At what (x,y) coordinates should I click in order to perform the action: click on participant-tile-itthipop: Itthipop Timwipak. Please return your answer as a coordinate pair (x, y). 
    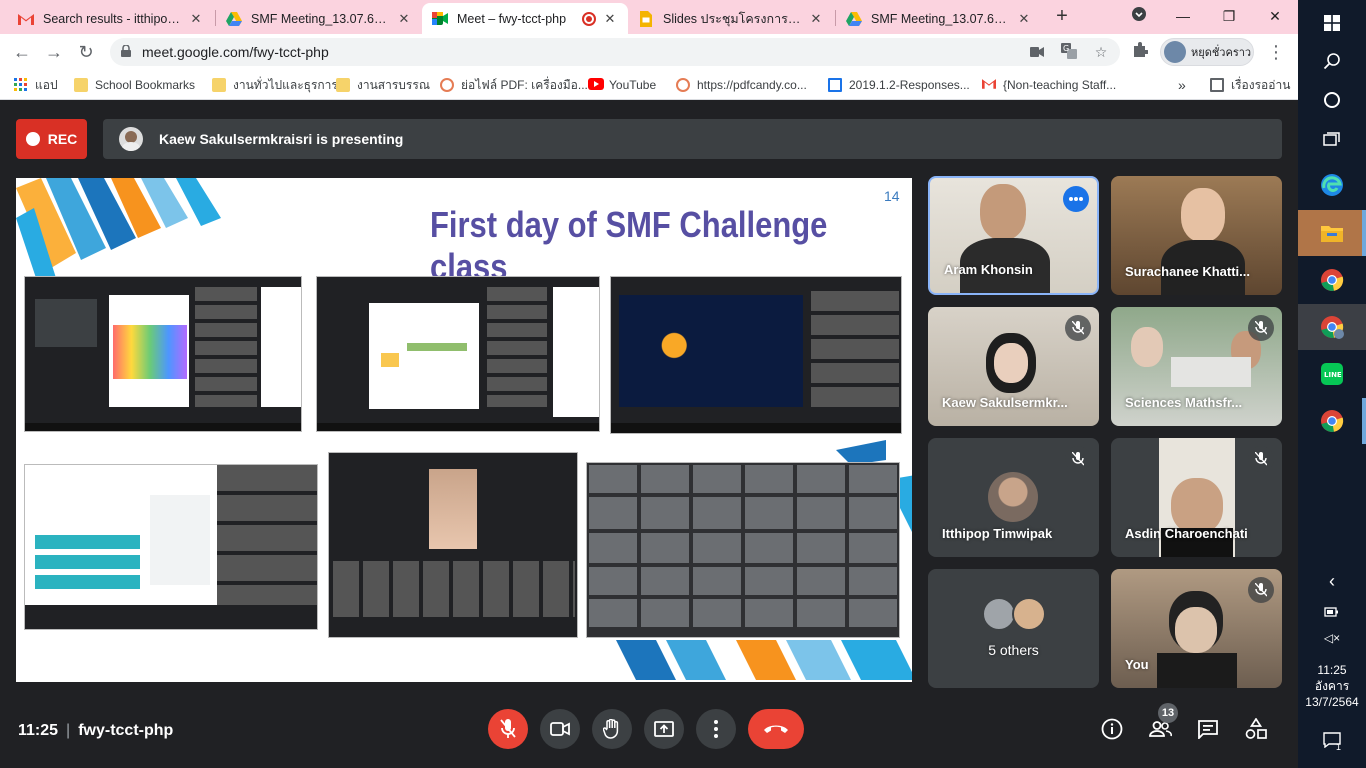
    Looking at the image, I should click on (1013, 497).